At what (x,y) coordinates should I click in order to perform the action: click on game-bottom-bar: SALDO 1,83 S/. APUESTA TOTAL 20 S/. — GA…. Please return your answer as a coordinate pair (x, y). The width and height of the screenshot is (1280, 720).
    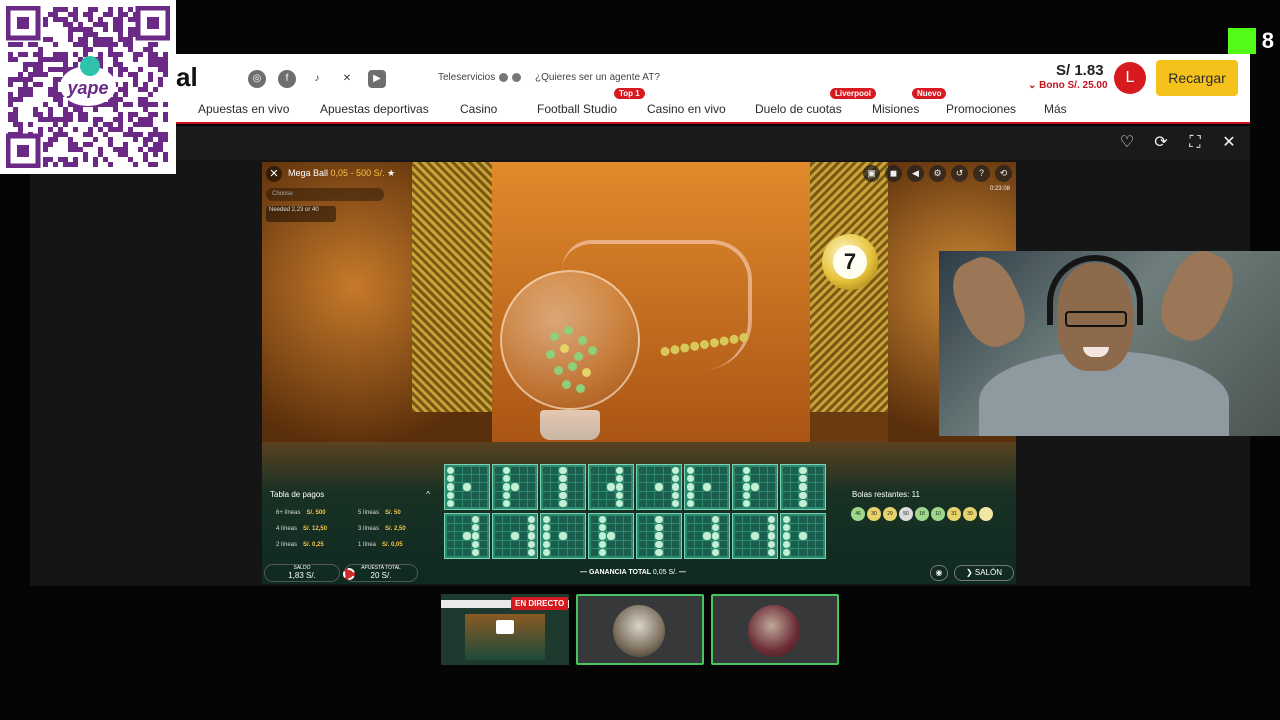
    Looking at the image, I should click on (639, 573).